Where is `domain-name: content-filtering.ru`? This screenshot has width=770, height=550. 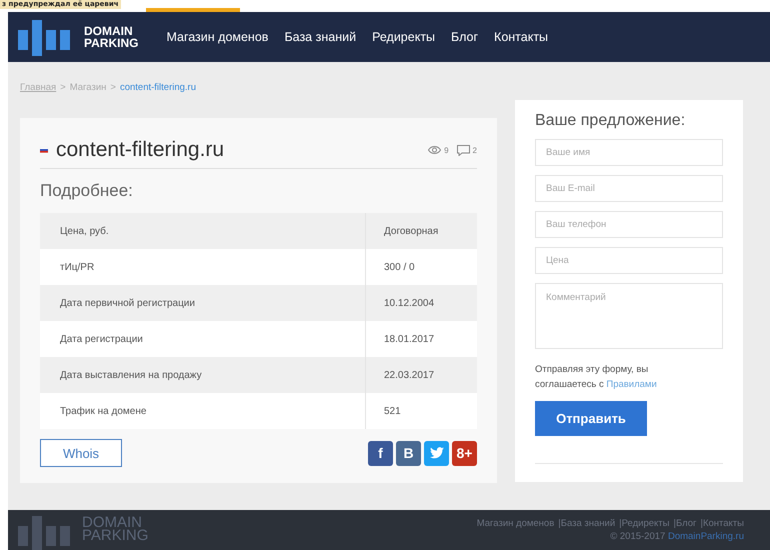 domain-name: content-filtering.ru is located at coordinates (141, 150).